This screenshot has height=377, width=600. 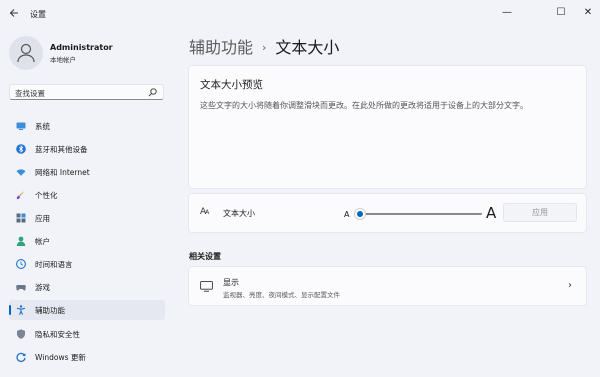 I want to click on sidebar-item-label: 个性化, so click(x=46, y=195).